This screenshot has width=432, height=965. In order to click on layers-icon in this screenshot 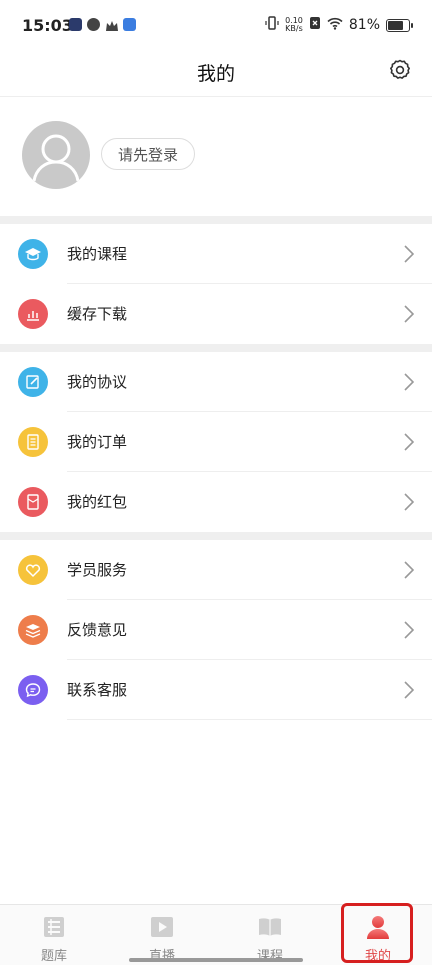, I will do `click(33, 630)`.